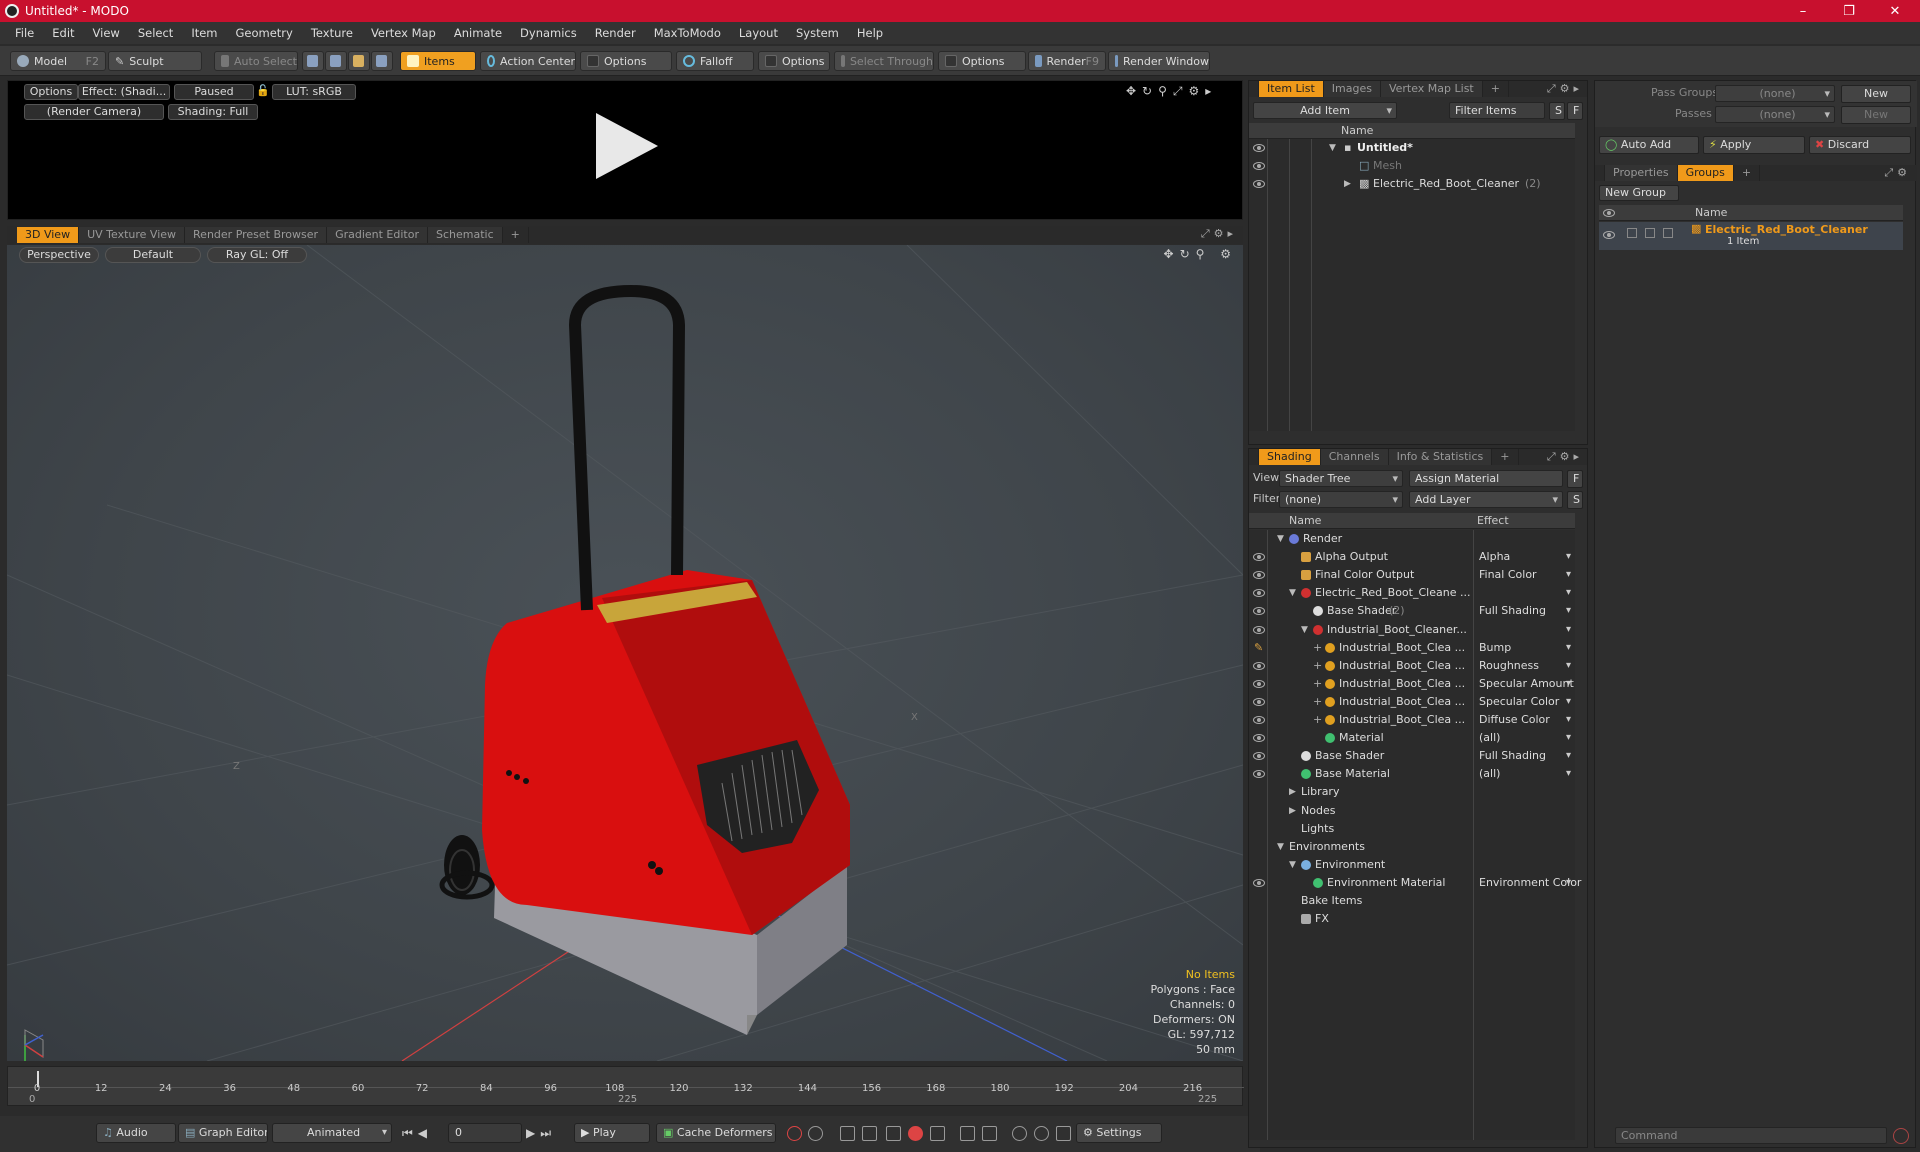 This screenshot has width=1920, height=1152. I want to click on shader-tree-row: Alpha Output Alpha ▾, so click(1412, 557).